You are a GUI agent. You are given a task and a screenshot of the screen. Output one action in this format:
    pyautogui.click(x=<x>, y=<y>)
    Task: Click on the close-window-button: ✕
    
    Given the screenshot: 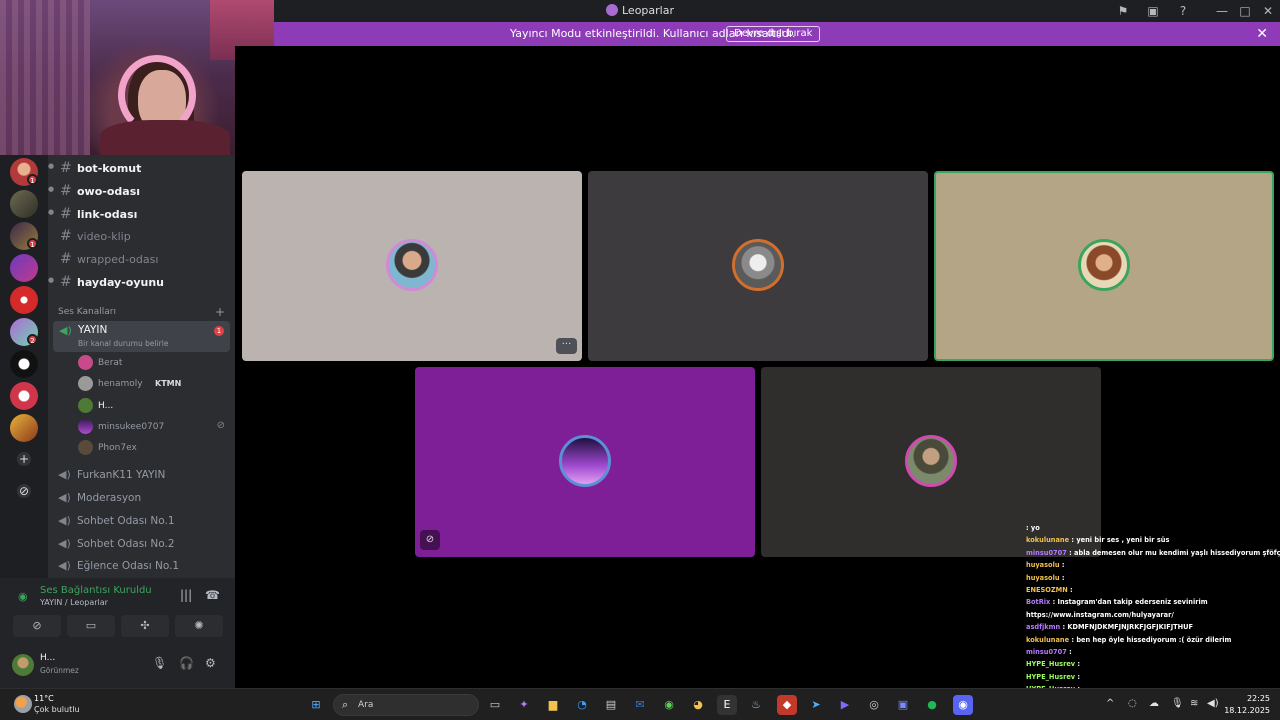 What is the action you would take?
    pyautogui.click(x=1268, y=11)
    